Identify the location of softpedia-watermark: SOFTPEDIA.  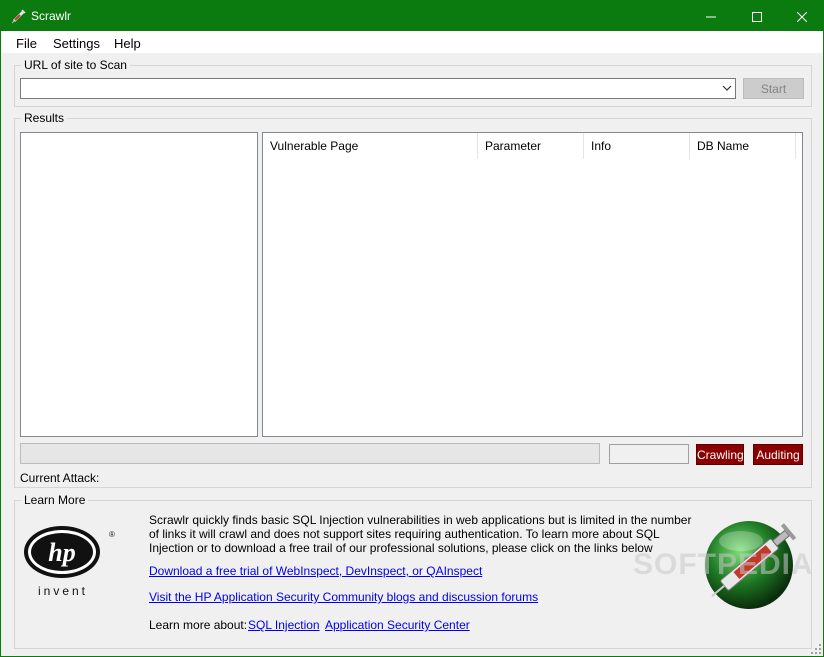
(723, 564).